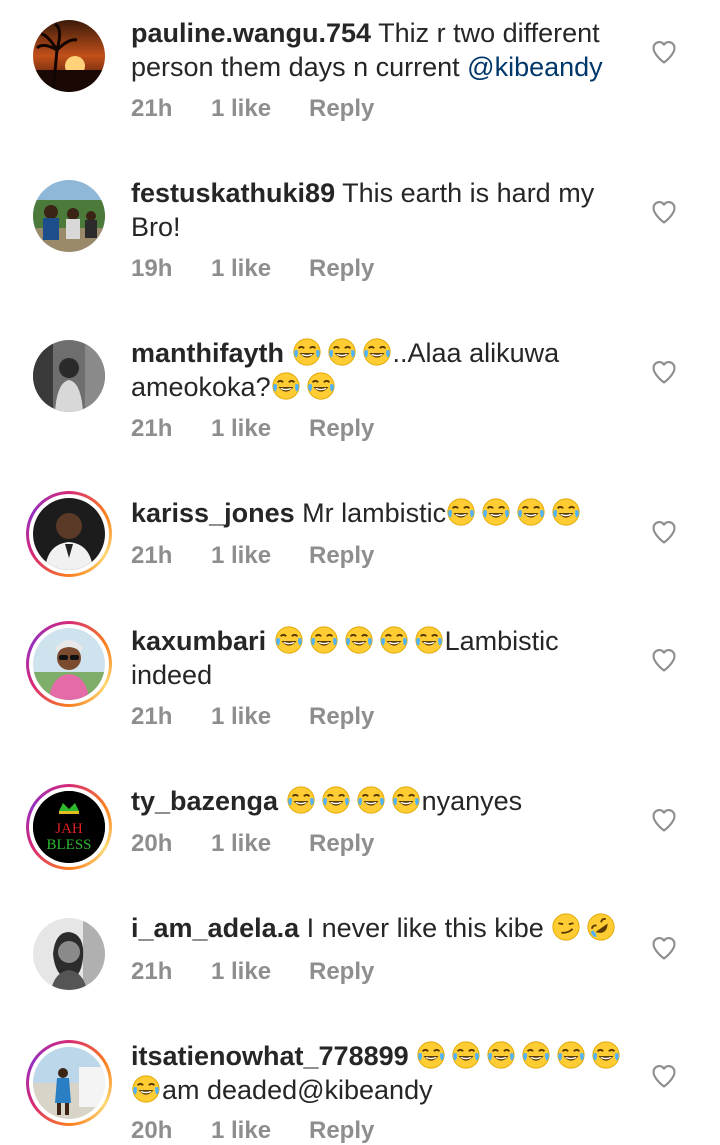 The image size is (720, 1145). Describe the element at coordinates (297, 1090) in the screenshot. I see `comment-body: am deaded@kibeandy` at that location.